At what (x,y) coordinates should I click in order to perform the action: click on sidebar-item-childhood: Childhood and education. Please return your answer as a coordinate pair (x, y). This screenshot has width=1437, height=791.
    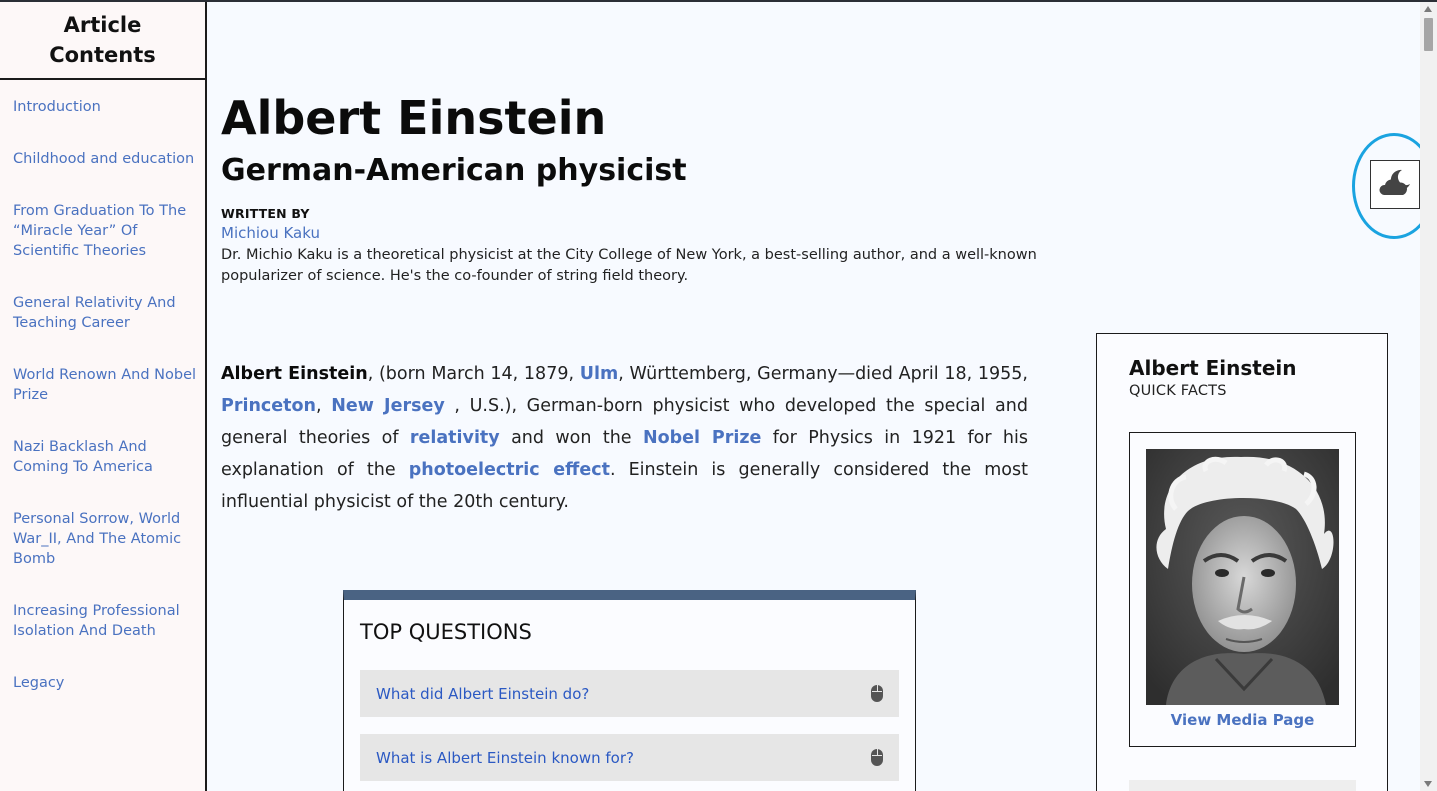
    Looking at the image, I should click on (105, 159).